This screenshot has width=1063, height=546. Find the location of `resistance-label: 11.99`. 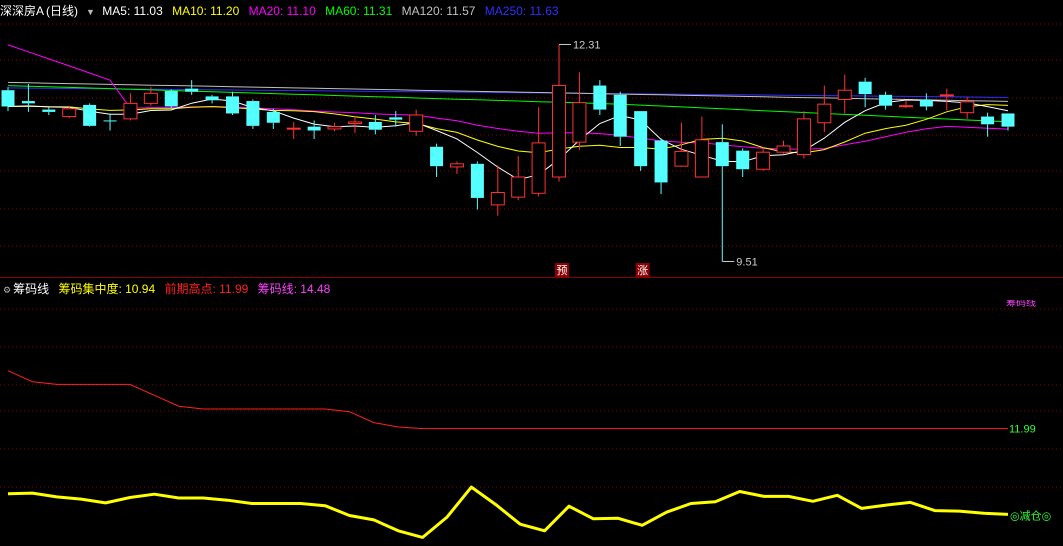

resistance-label: 11.99 is located at coordinates (1022, 430).